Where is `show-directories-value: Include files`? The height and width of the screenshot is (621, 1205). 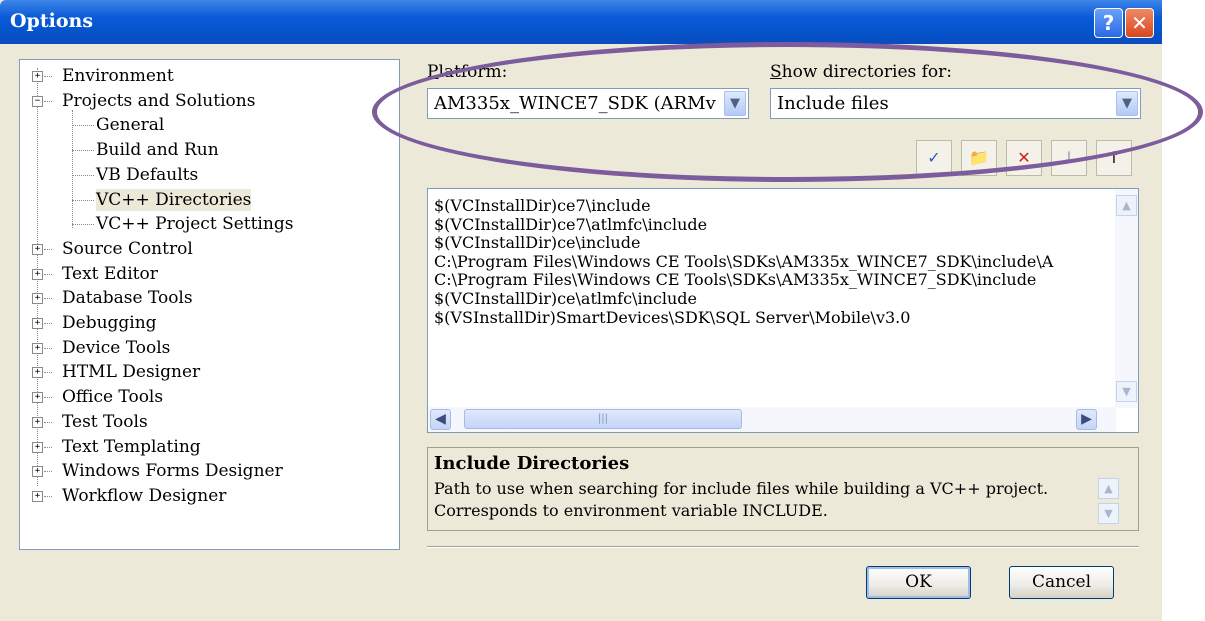 show-directories-value: Include files is located at coordinates (833, 103).